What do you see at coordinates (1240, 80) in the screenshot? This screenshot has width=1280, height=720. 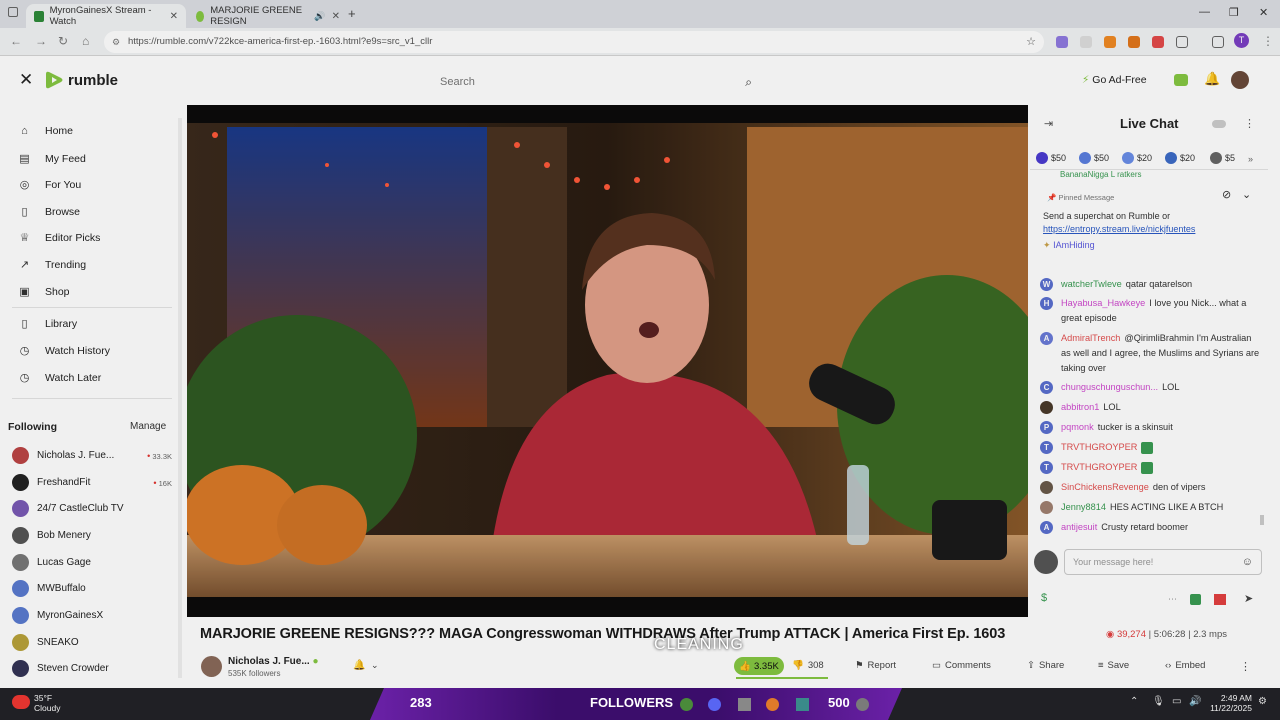 I see `user-avatar` at bounding box center [1240, 80].